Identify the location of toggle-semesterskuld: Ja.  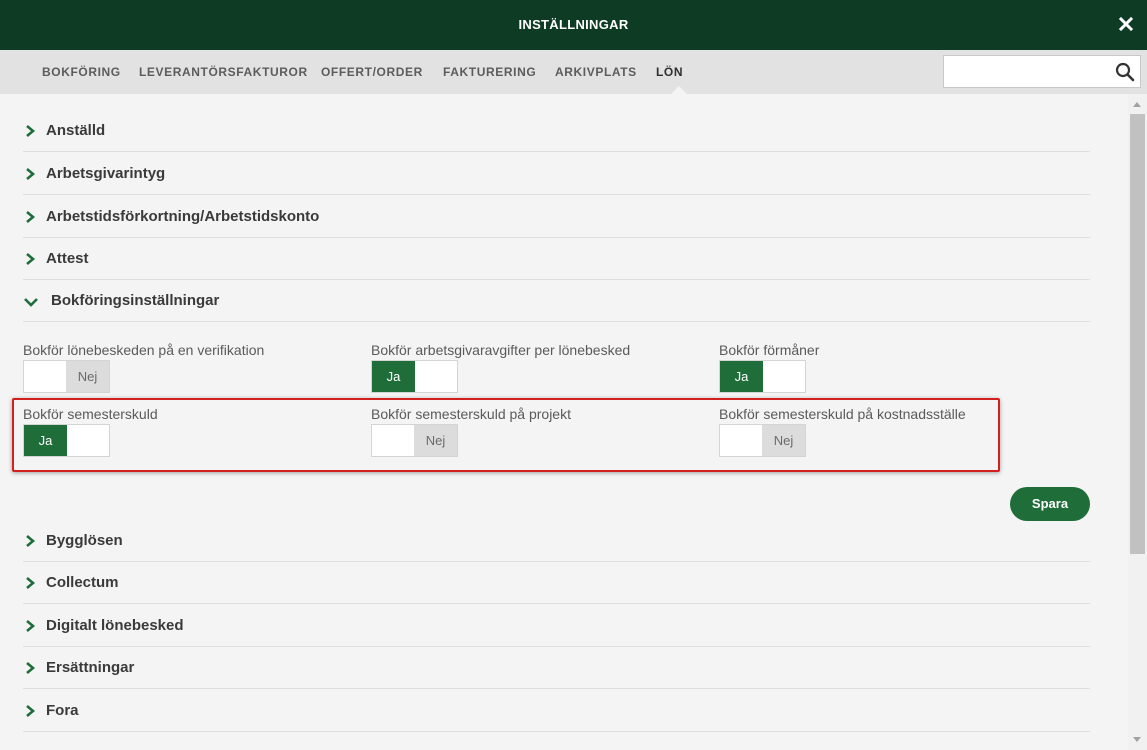
(66, 440).